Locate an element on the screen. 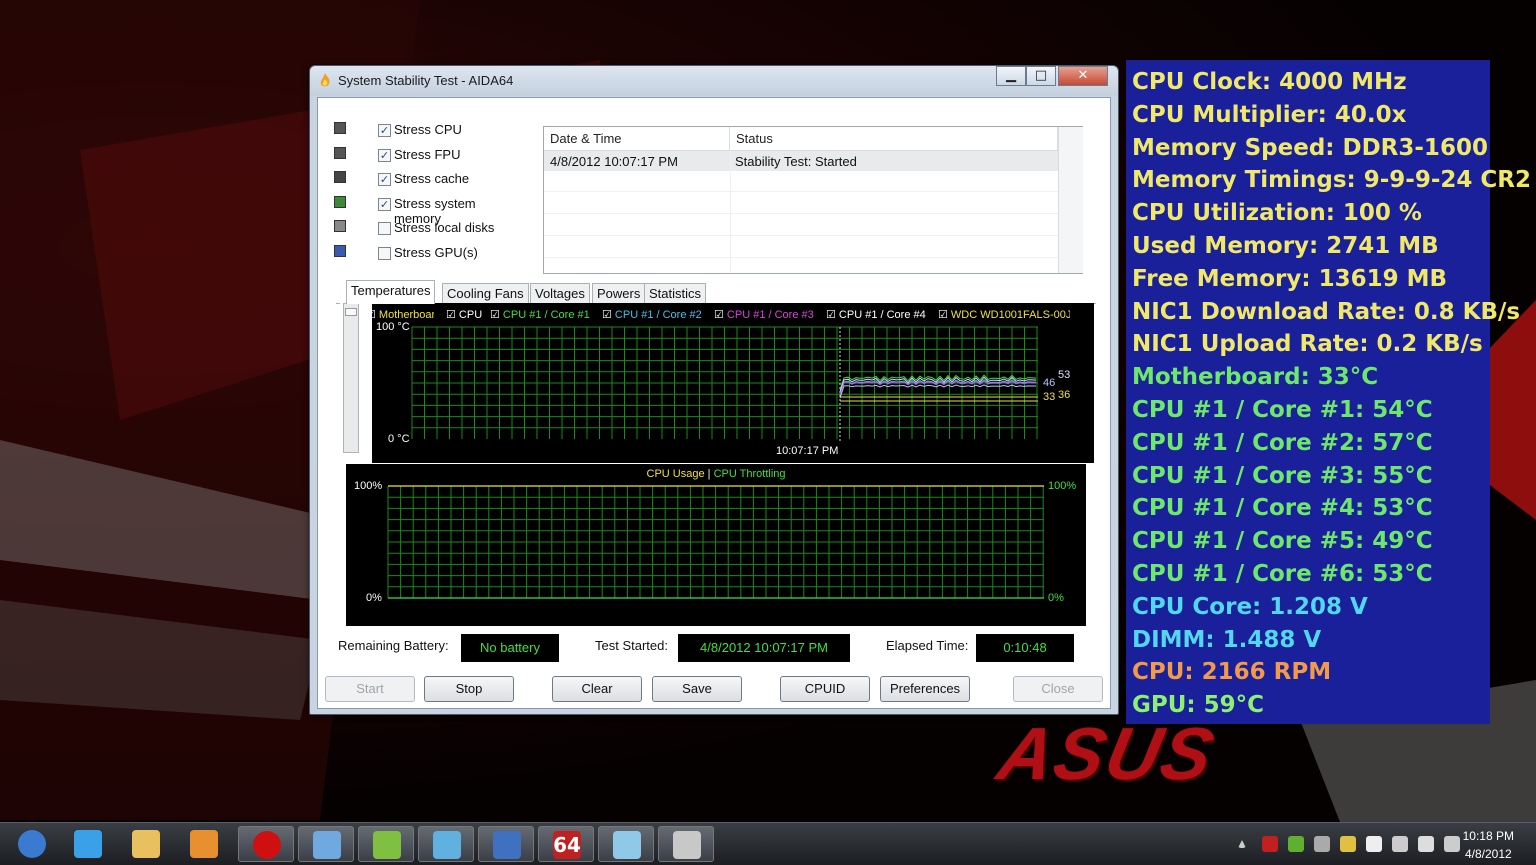 The height and width of the screenshot is (865, 1536). save-button: Save is located at coordinates (697, 689).